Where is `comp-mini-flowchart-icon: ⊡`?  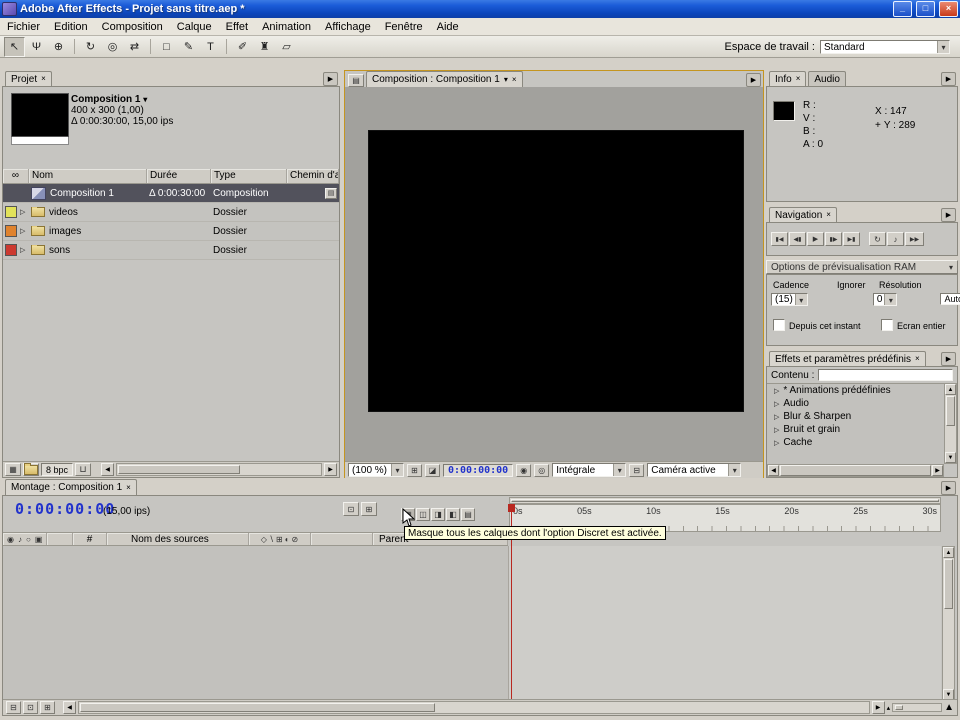
comp-mini-flowchart-icon: ⊡ is located at coordinates (351, 509).